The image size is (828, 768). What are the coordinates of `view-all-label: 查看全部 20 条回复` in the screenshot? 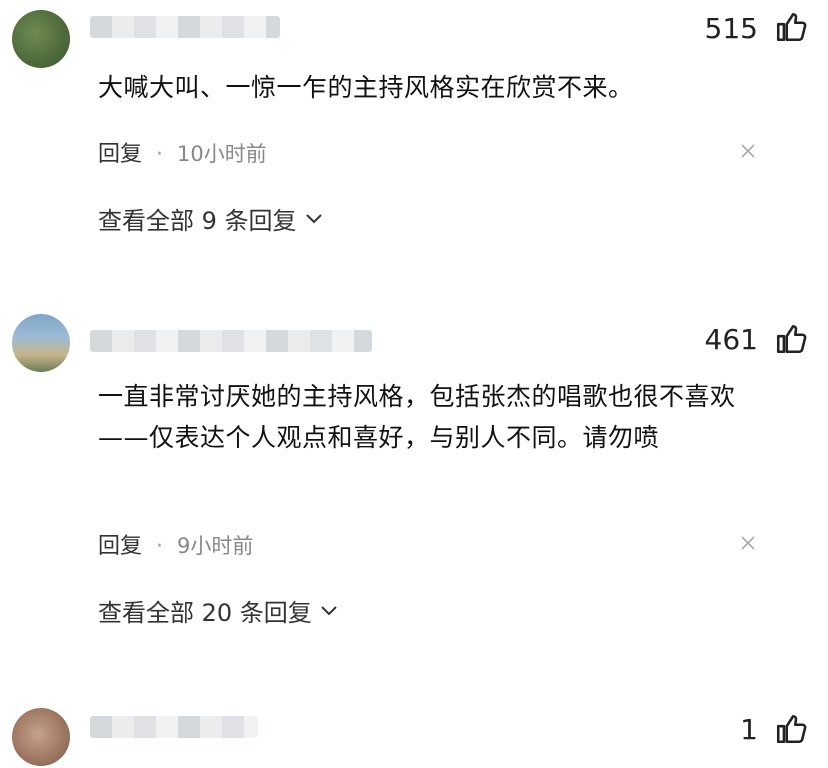 It's located at (205, 613).